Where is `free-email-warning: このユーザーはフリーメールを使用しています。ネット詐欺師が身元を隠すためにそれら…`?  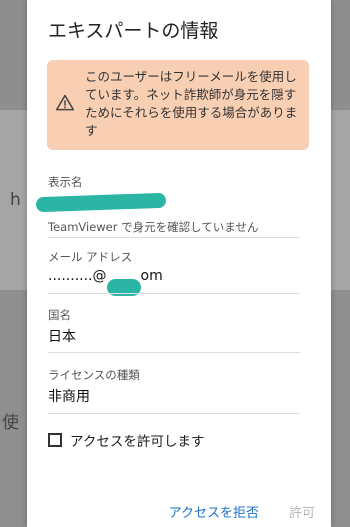 free-email-warning: このユーザーはフリーメールを使用しています。ネット詐欺師が身元を隠すためにそれら… is located at coordinates (178, 105).